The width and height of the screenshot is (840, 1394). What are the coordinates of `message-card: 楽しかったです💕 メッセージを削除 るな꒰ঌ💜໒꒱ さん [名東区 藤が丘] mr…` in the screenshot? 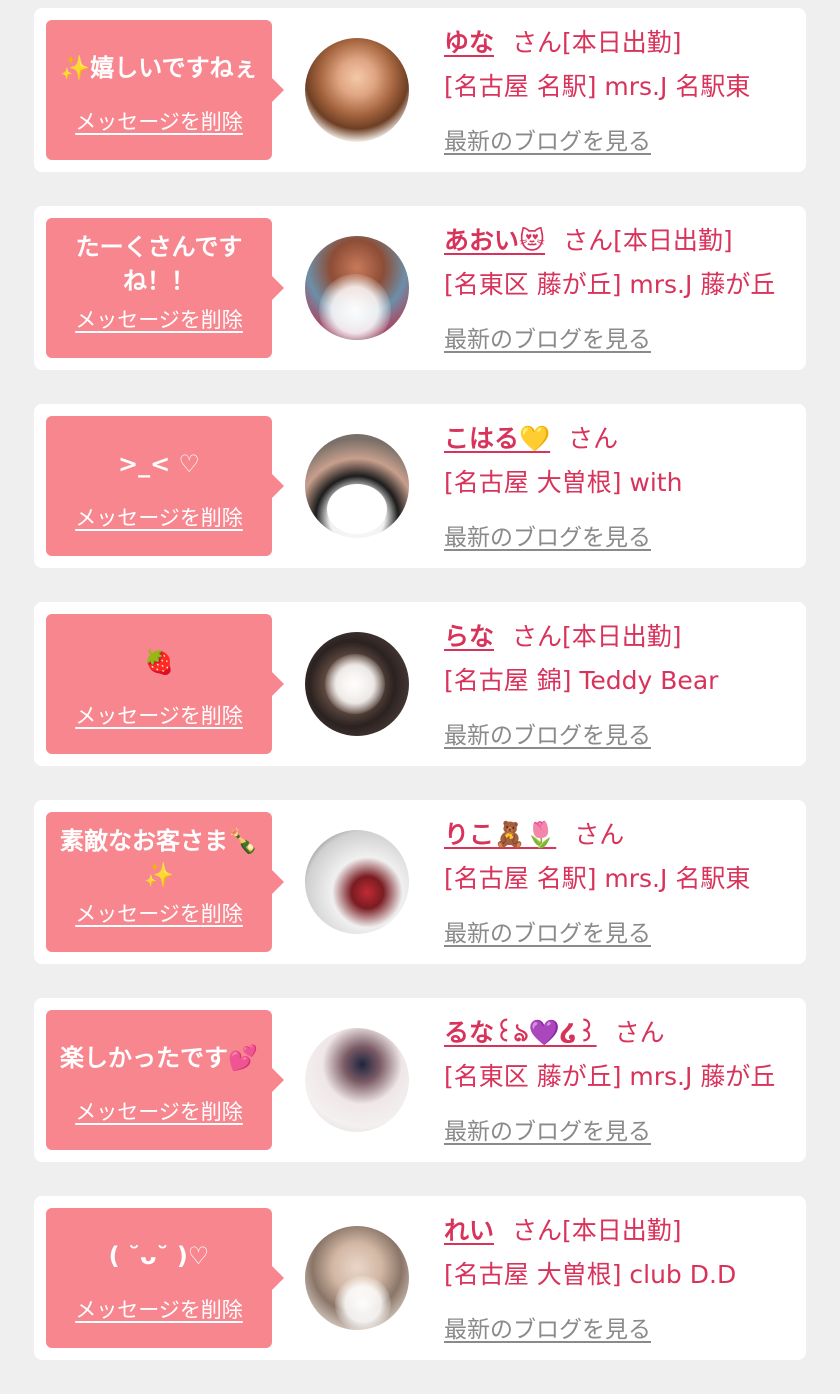 It's located at (420, 1080).